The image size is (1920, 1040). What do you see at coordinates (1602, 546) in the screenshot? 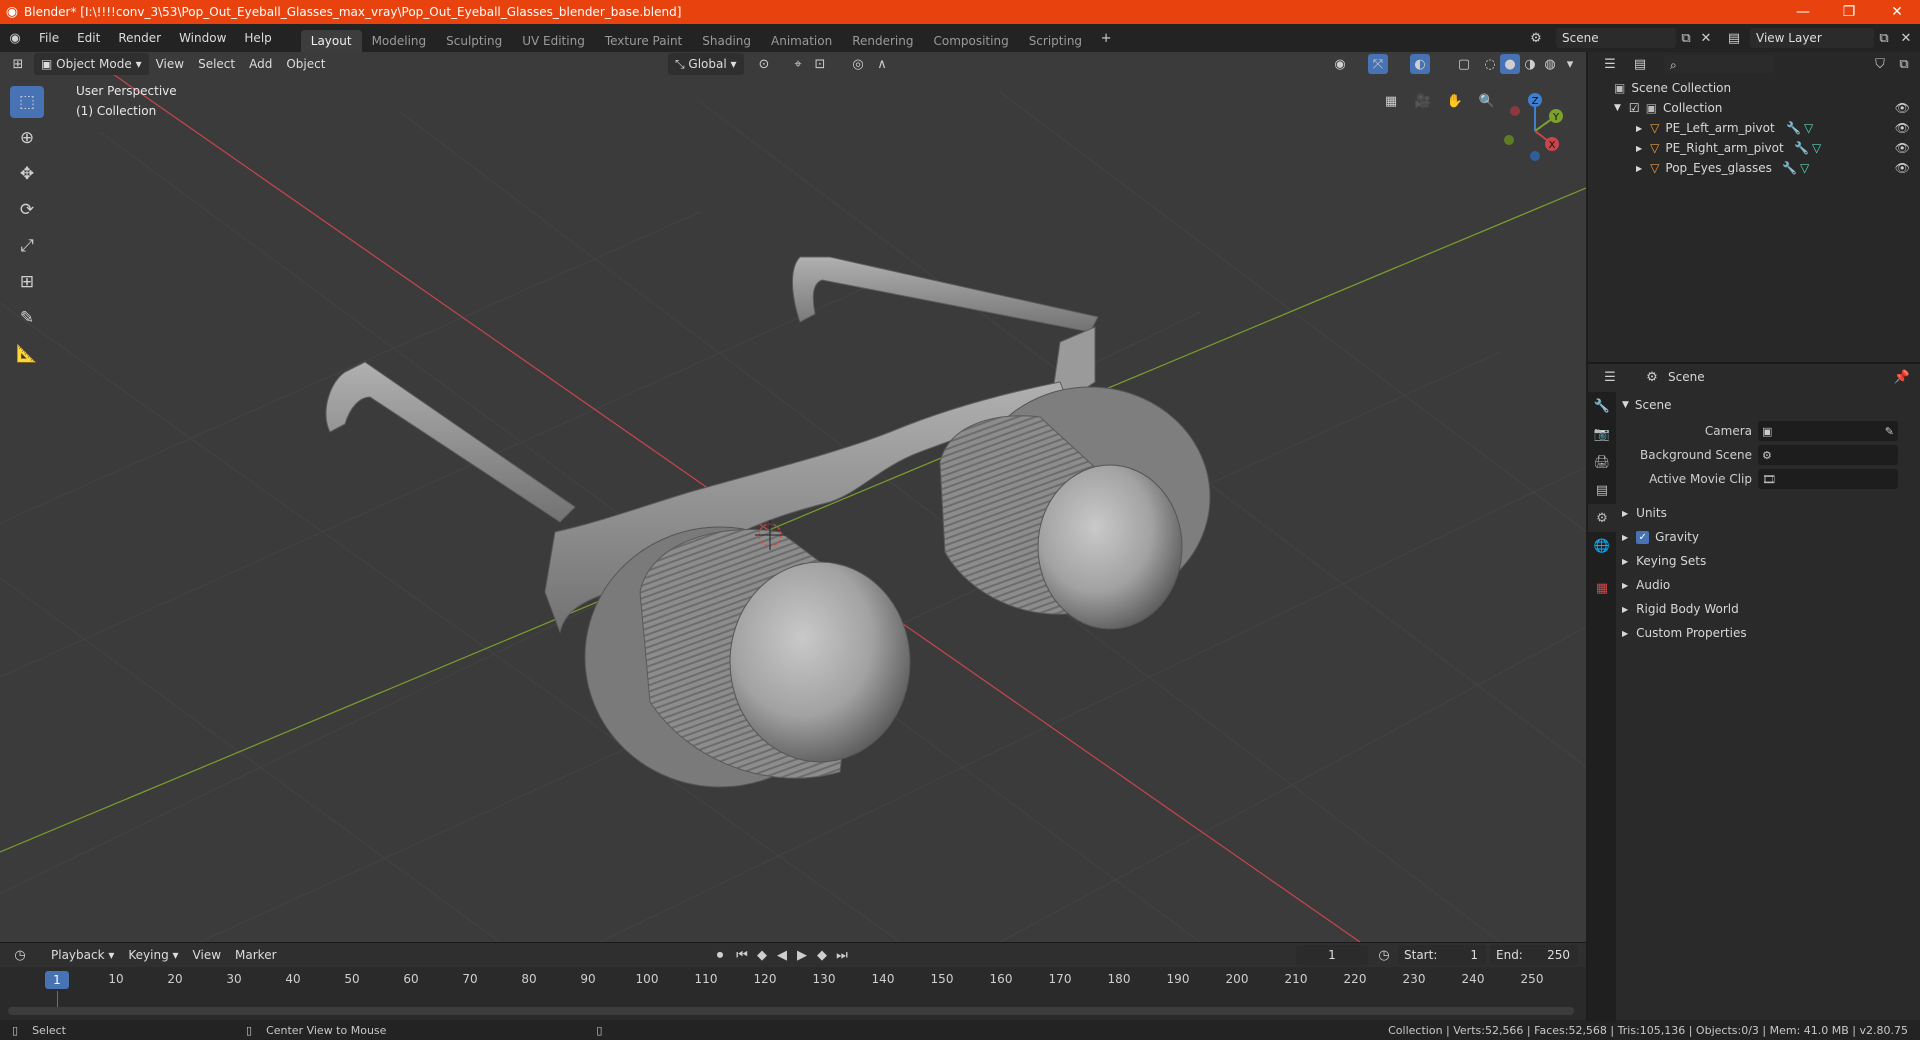
I see `world-tab-icon: 🌐` at bounding box center [1602, 546].